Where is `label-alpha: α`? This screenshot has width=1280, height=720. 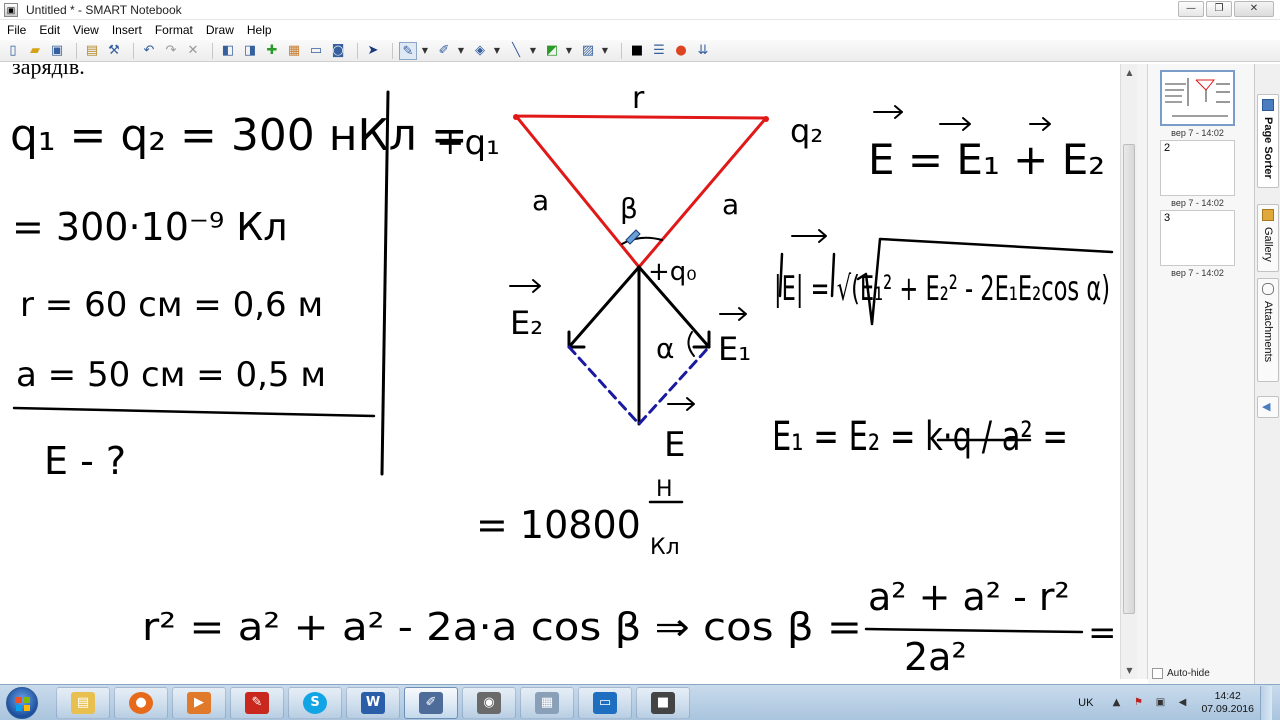
label-alpha: α is located at coordinates (665, 348).